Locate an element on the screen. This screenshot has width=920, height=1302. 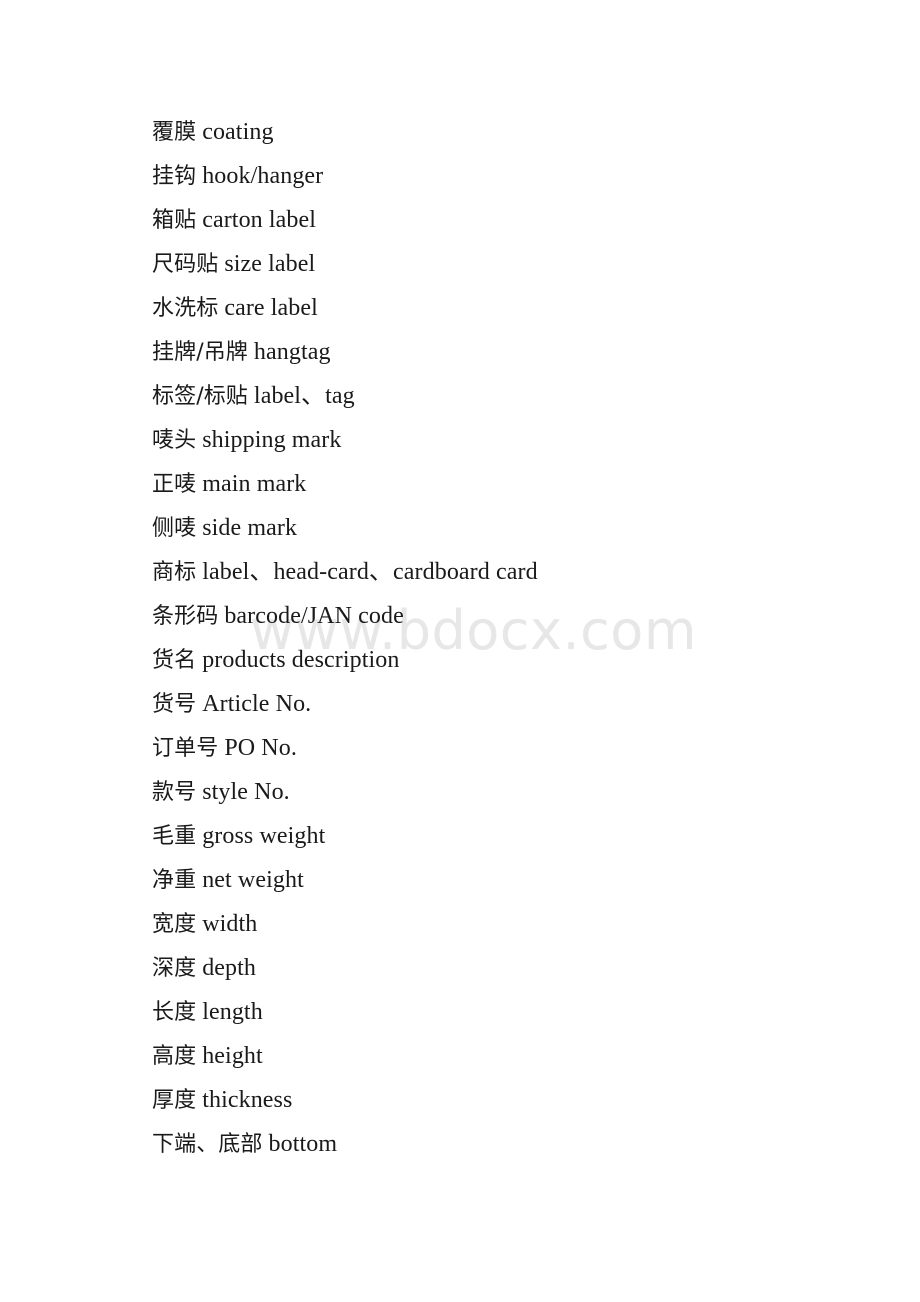
glossary-term-english: shipping mark is located at coordinates (272, 440).